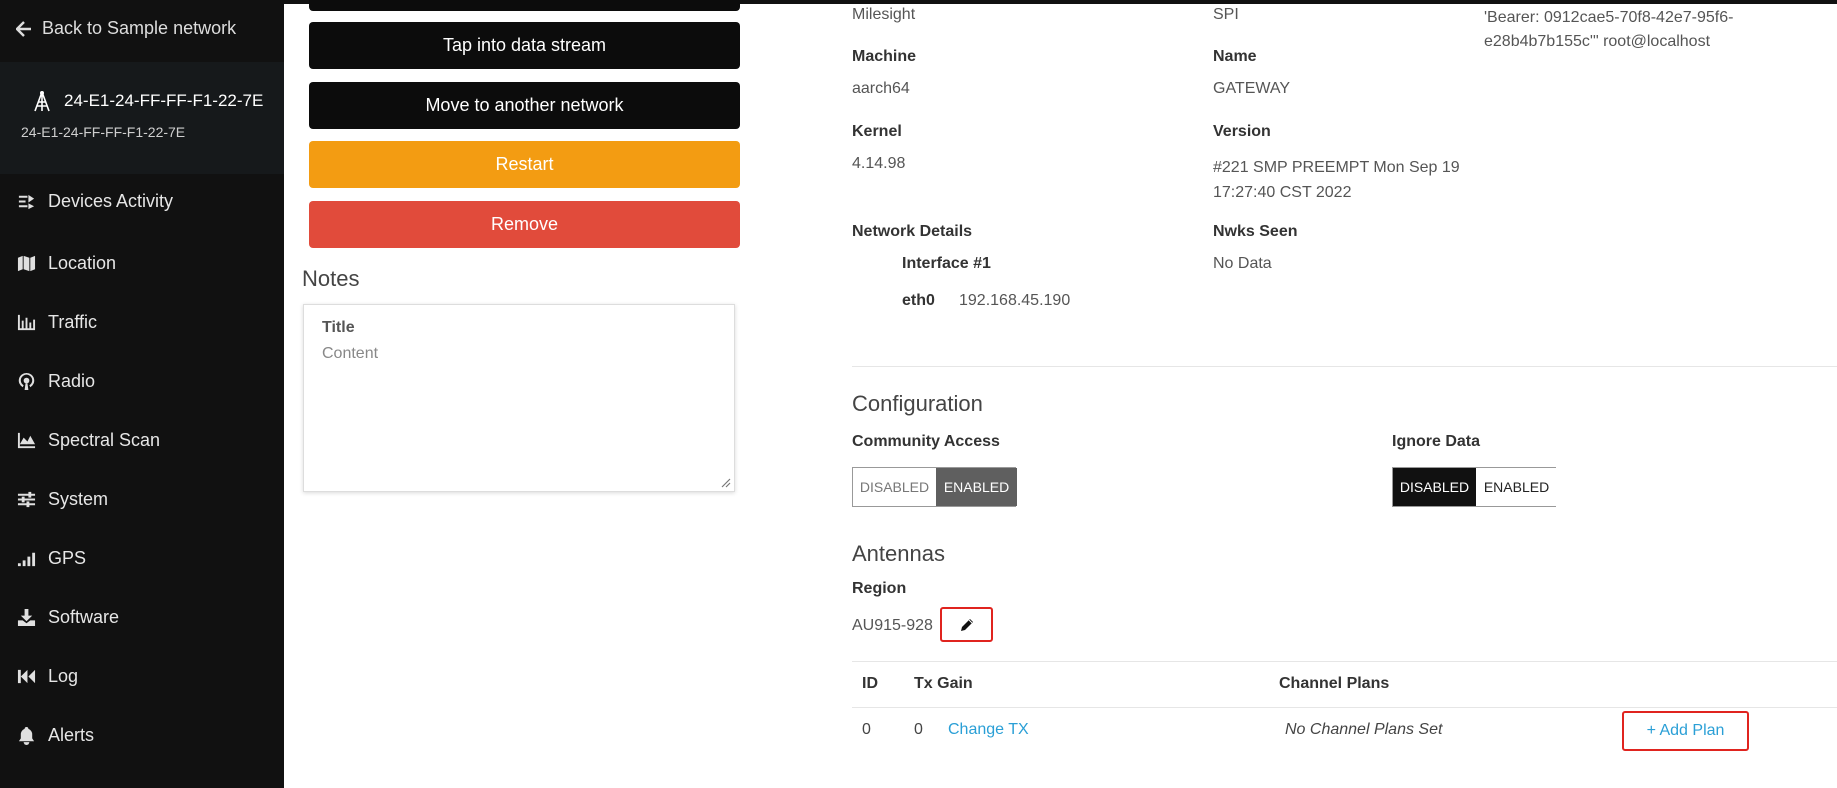 This screenshot has height=788, width=1837. Describe the element at coordinates (524, 5) in the screenshot. I see `action-button-partial` at that location.